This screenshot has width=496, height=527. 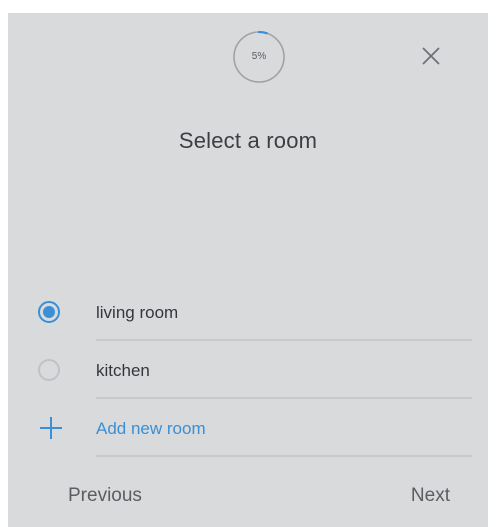 I want to click on room-option-living-room: living room, so click(x=248, y=313).